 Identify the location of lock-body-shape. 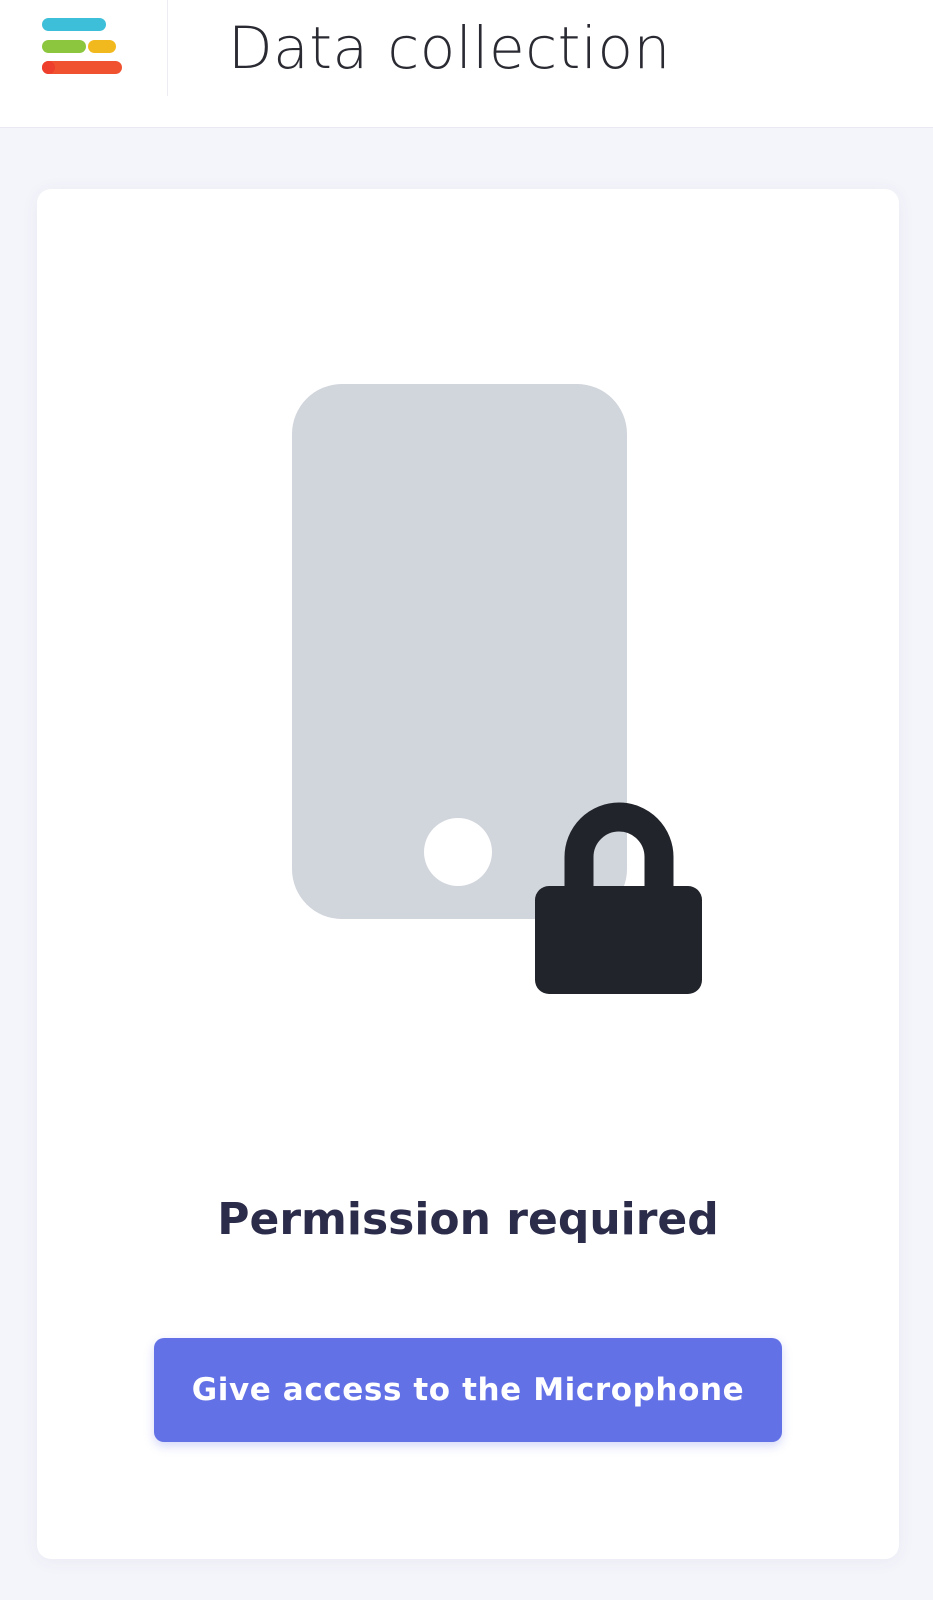
(618, 940).